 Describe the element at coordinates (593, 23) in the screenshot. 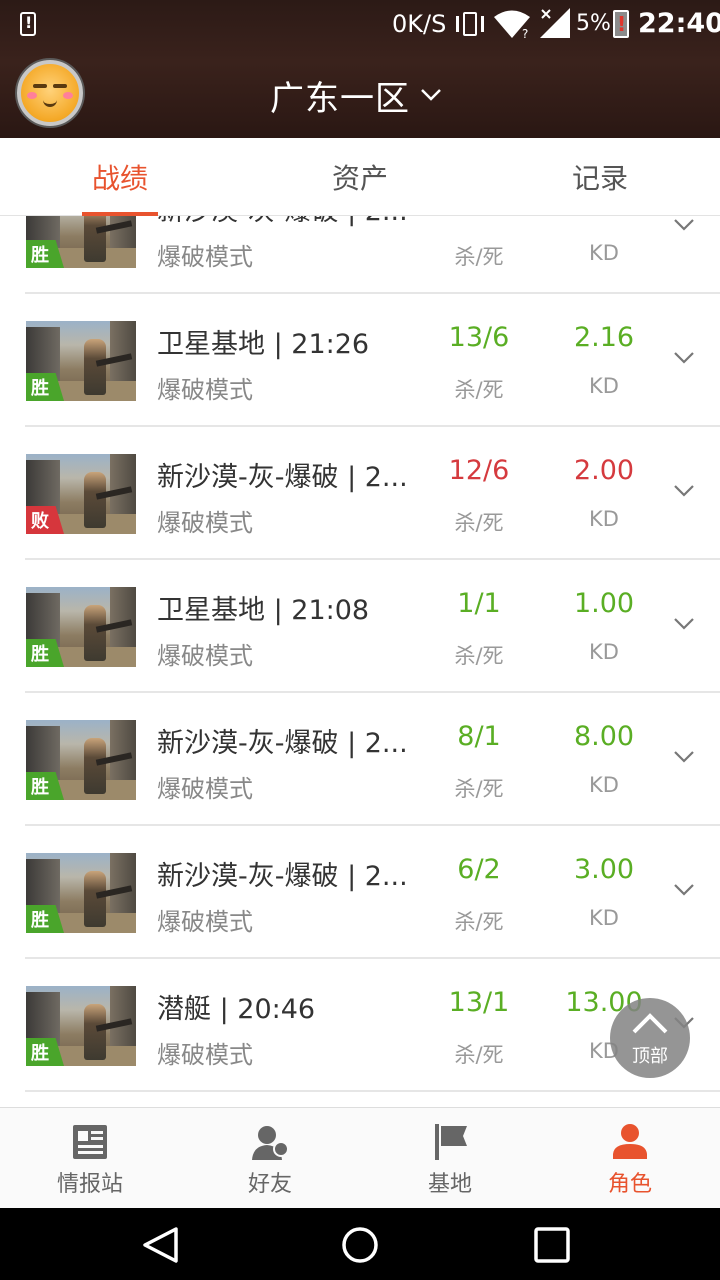

I see `battery-percent: 5%` at that location.